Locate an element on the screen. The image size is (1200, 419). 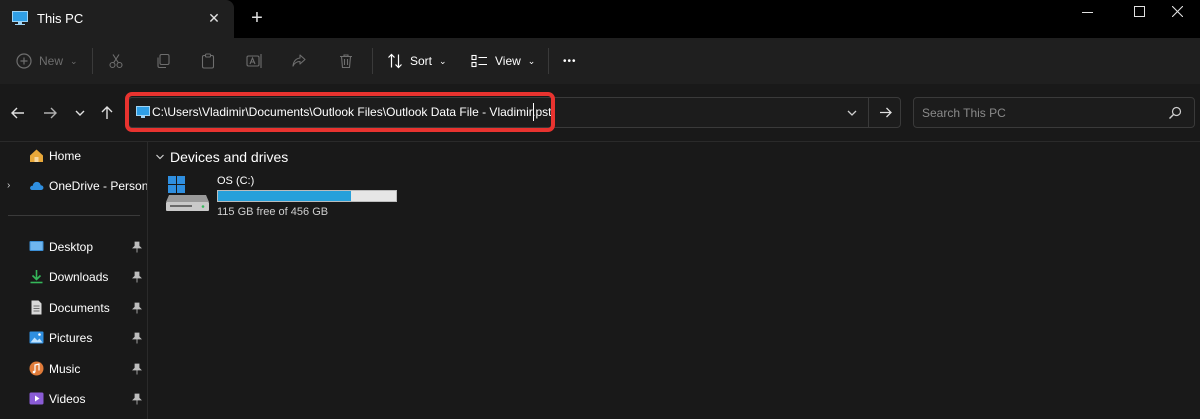
document-icon is located at coordinates (36, 307).